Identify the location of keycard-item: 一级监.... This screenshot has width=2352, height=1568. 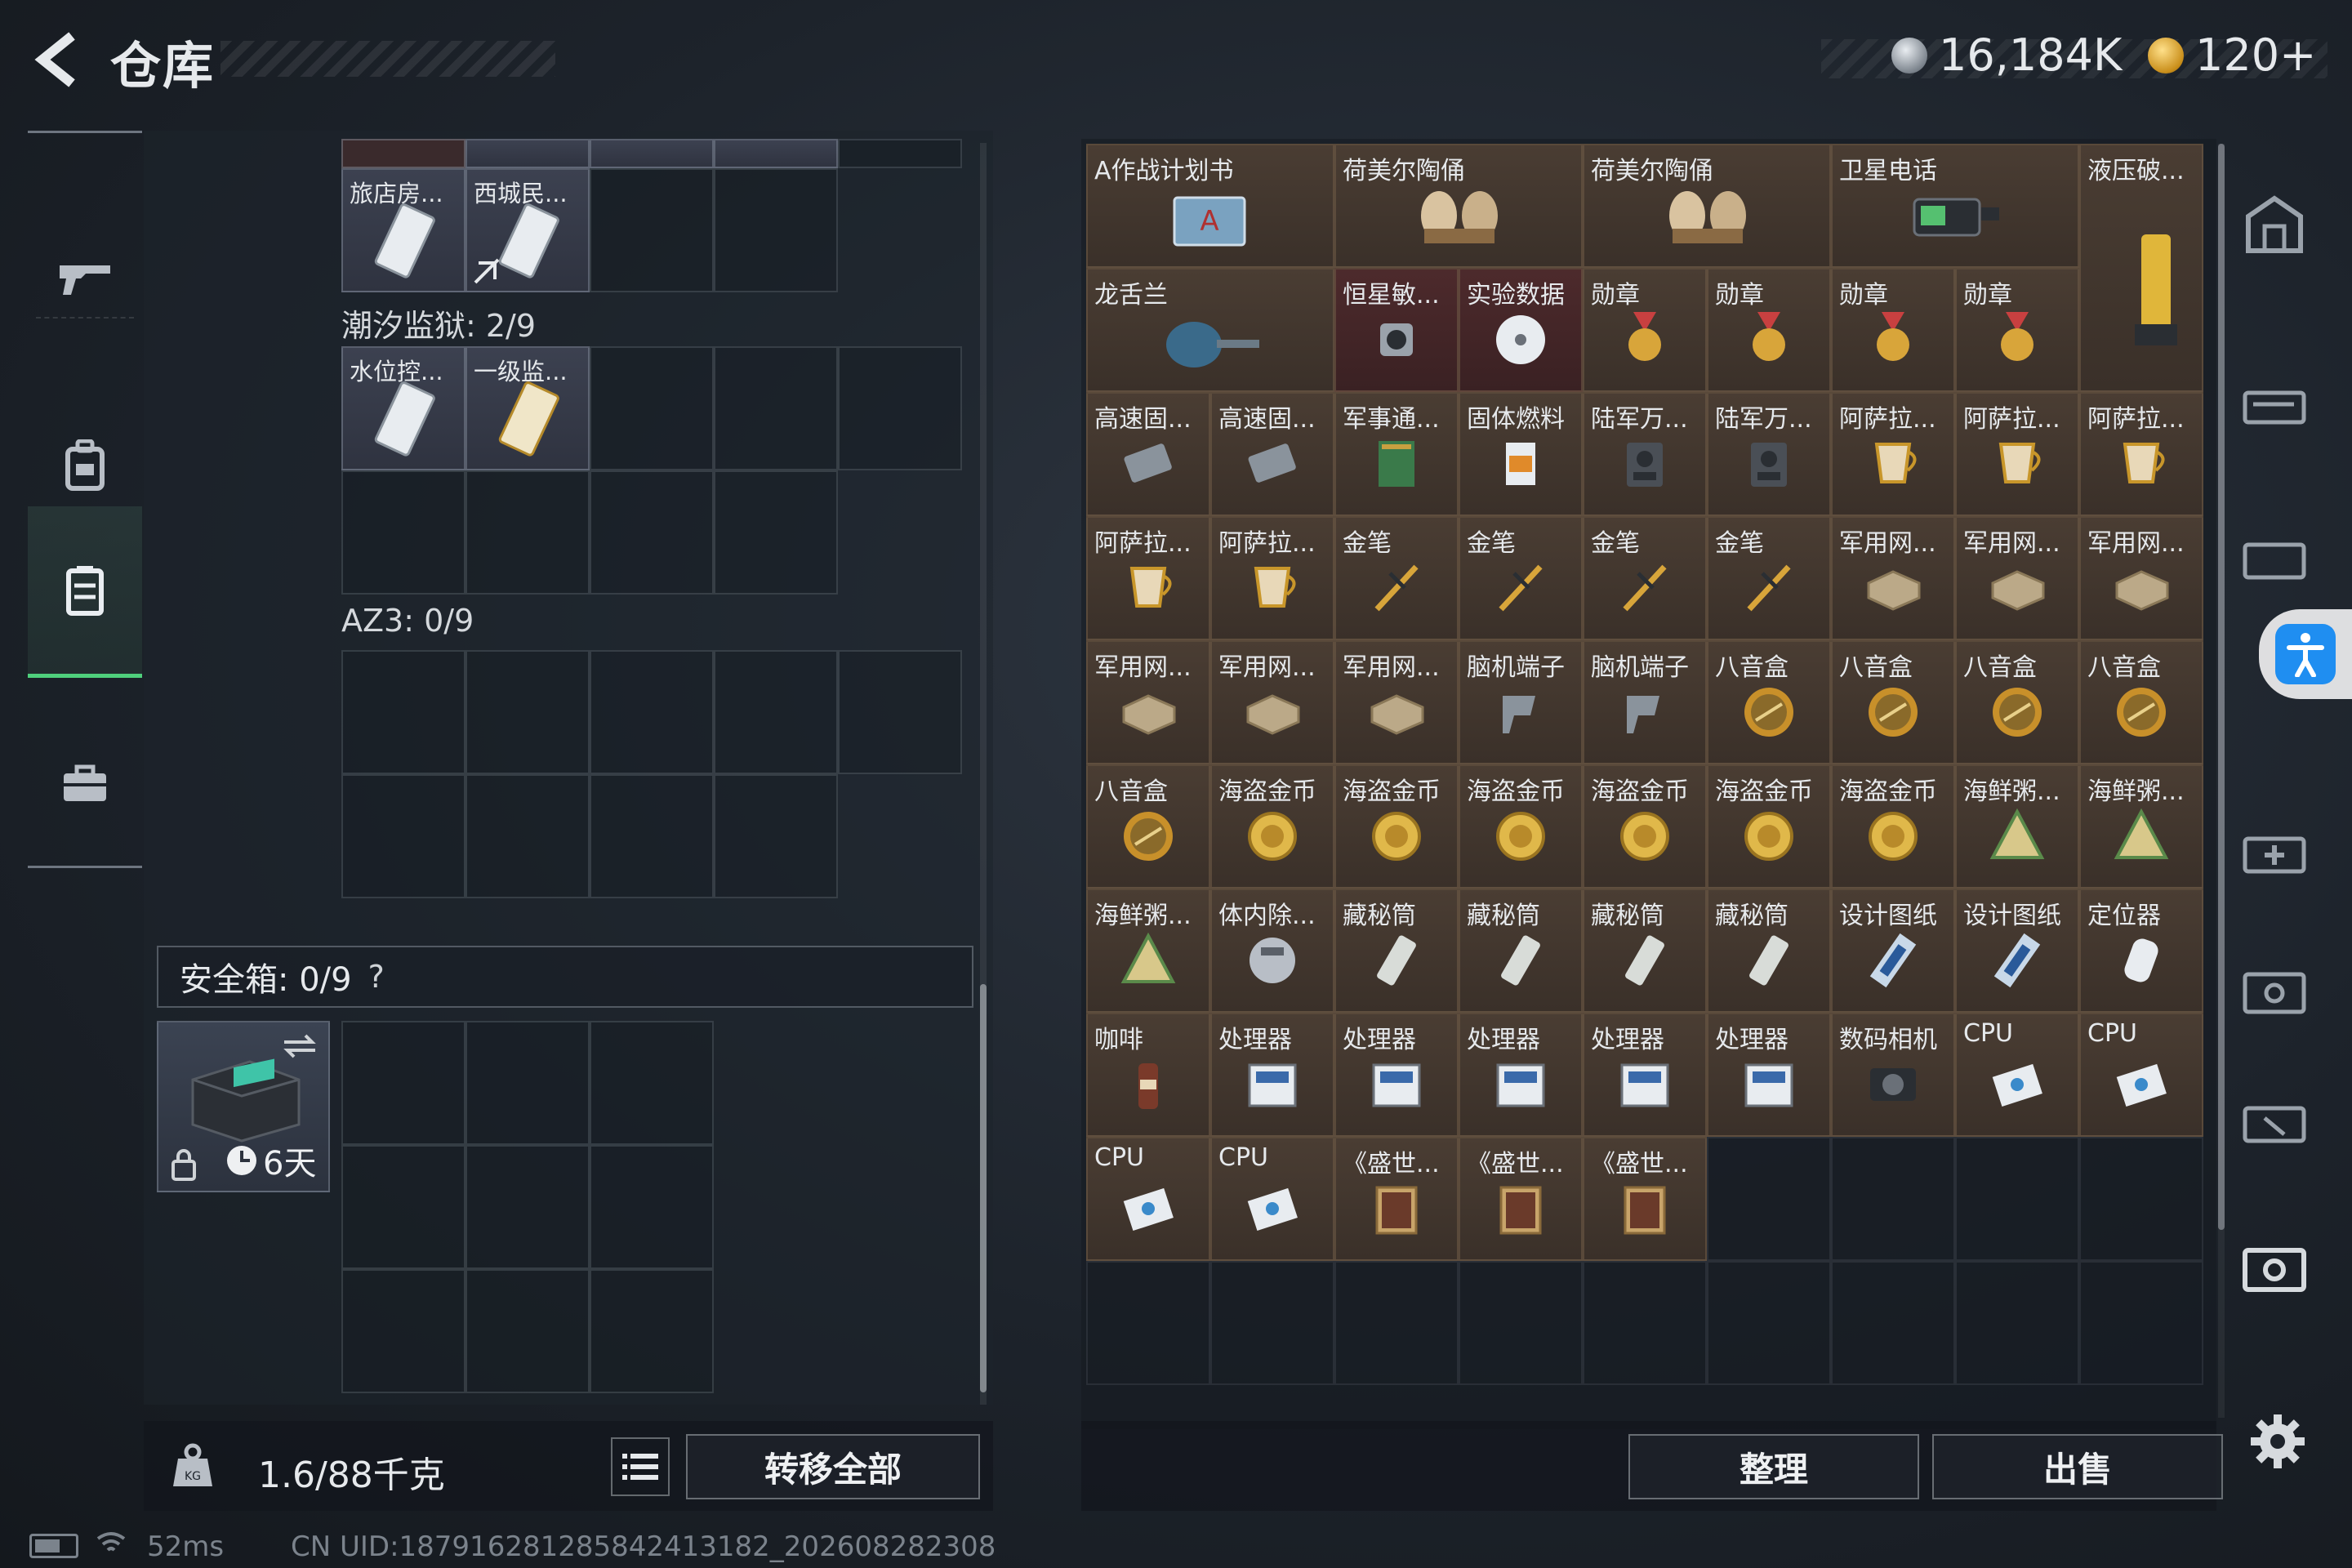
(528, 408).